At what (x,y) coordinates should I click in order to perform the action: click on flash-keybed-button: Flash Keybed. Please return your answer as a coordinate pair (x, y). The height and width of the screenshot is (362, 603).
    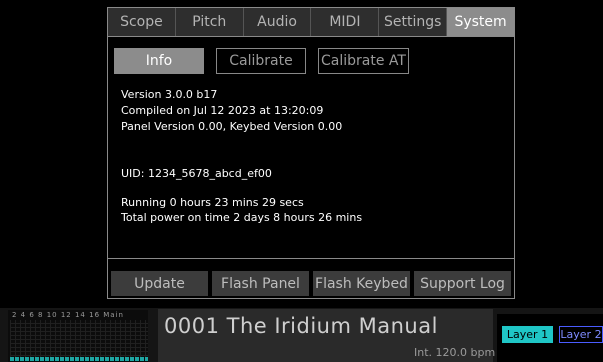
    Looking at the image, I should click on (361, 283).